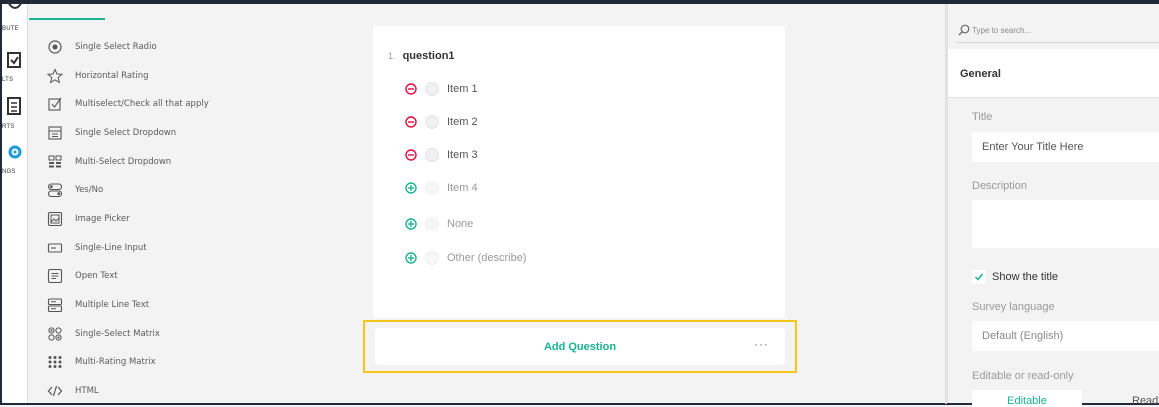  What do you see at coordinates (462, 122) in the screenshot?
I see `choice-label: Item 2` at bounding box center [462, 122].